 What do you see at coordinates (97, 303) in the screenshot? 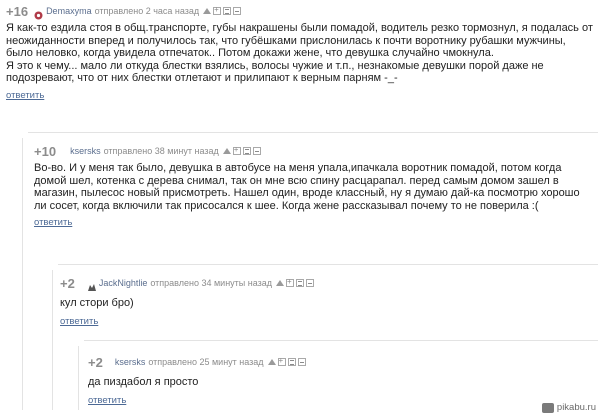
I see `comment-text: кул стори бро)` at bounding box center [97, 303].